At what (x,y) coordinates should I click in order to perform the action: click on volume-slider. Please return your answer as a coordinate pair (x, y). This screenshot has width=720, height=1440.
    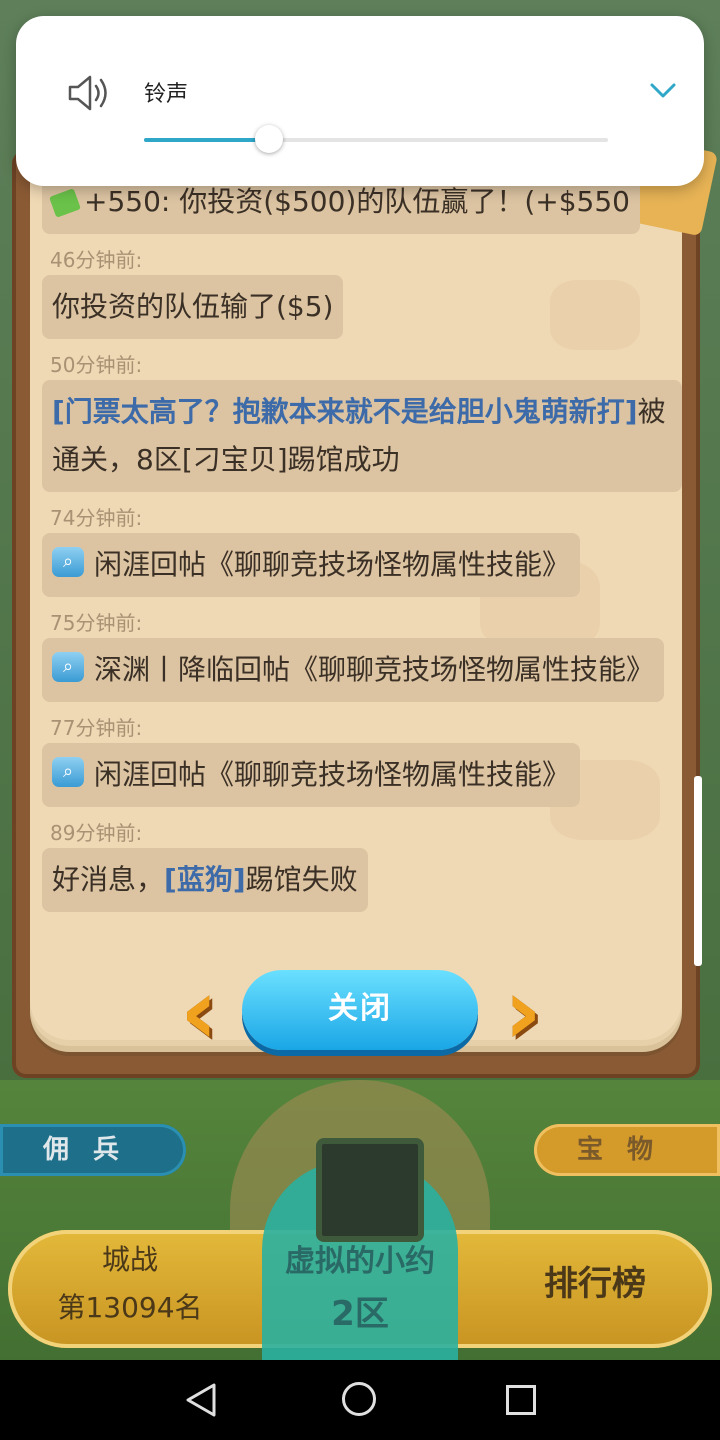
    Looking at the image, I should click on (376, 139).